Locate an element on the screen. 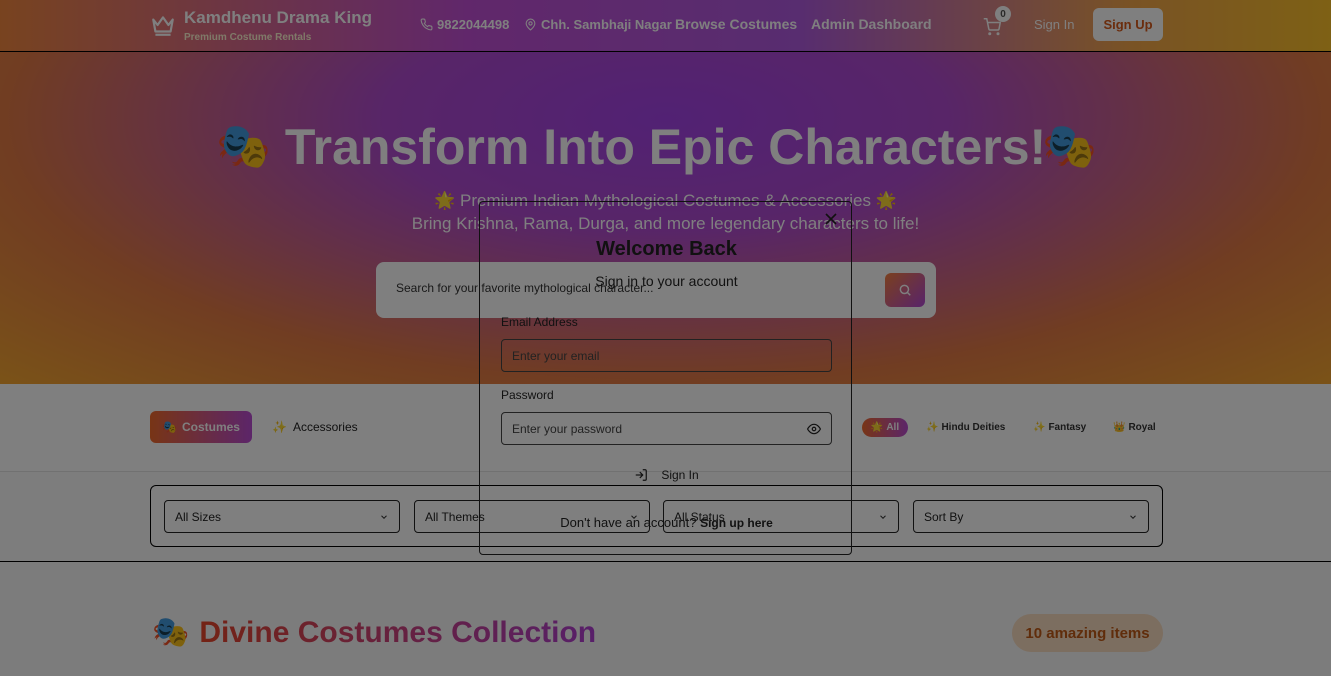 This screenshot has height=676, width=1331. footer-text: Don't have an account? is located at coordinates (628, 522).